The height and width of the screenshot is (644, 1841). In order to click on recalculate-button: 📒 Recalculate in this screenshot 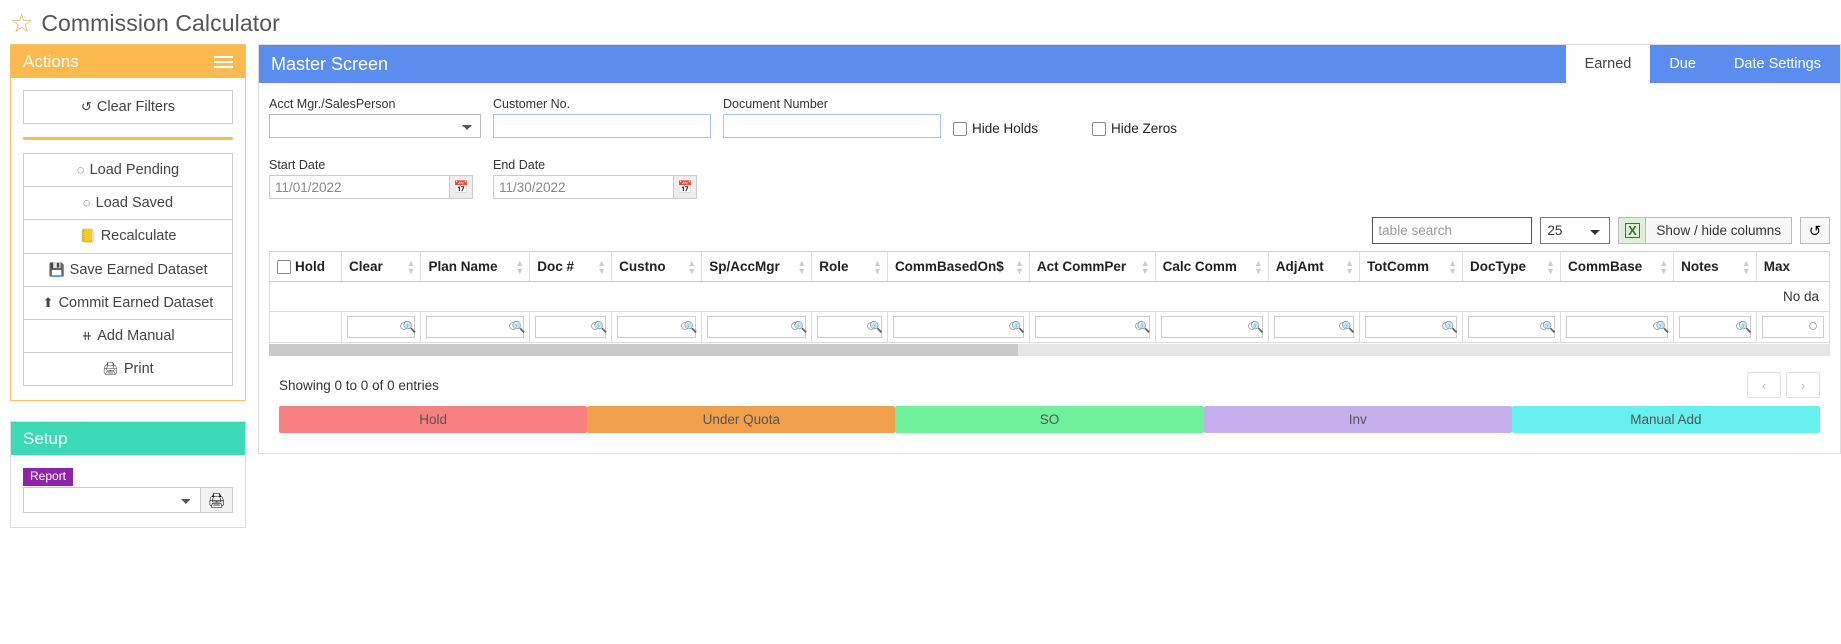, I will do `click(128, 236)`.